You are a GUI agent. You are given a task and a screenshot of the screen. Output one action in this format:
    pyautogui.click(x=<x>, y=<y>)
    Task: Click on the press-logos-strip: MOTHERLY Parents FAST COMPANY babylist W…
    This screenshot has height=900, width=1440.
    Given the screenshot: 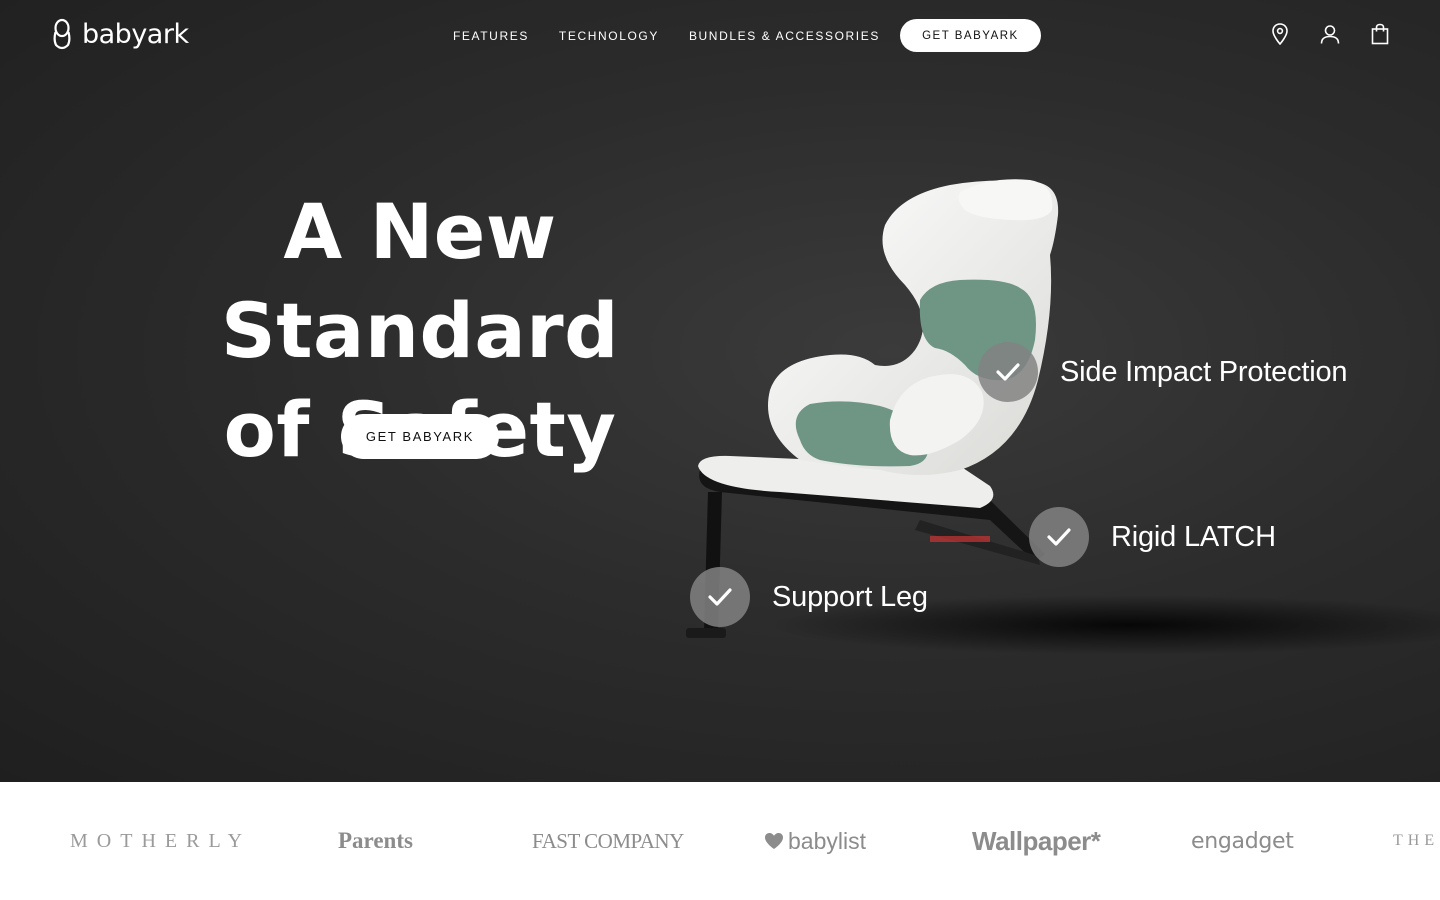 What is the action you would take?
    pyautogui.click(x=720, y=841)
    